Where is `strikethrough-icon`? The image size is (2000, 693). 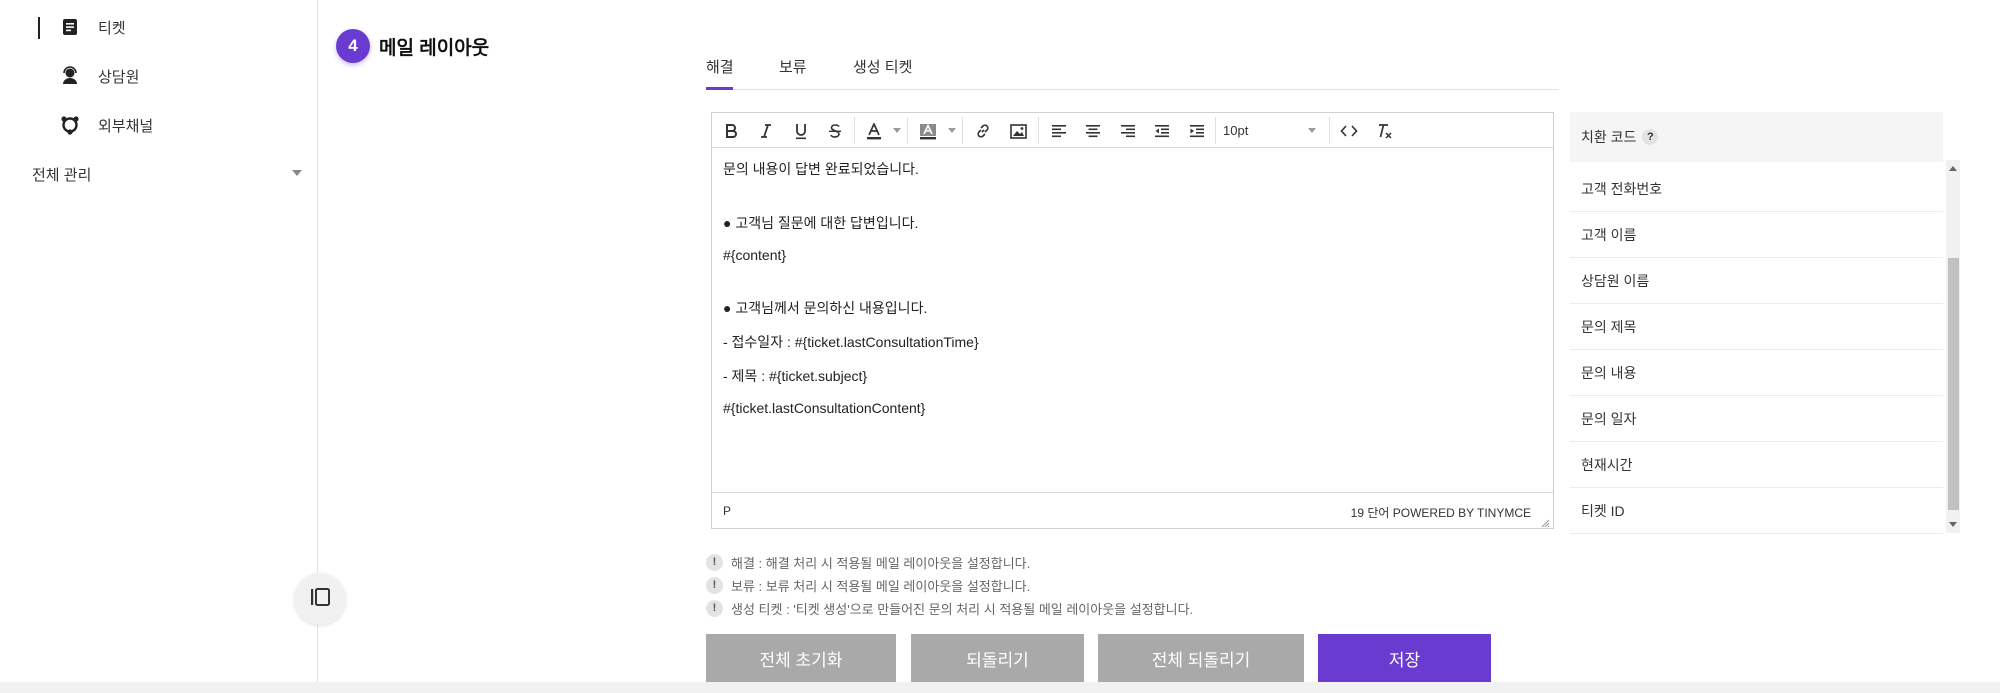 strikethrough-icon is located at coordinates (835, 131).